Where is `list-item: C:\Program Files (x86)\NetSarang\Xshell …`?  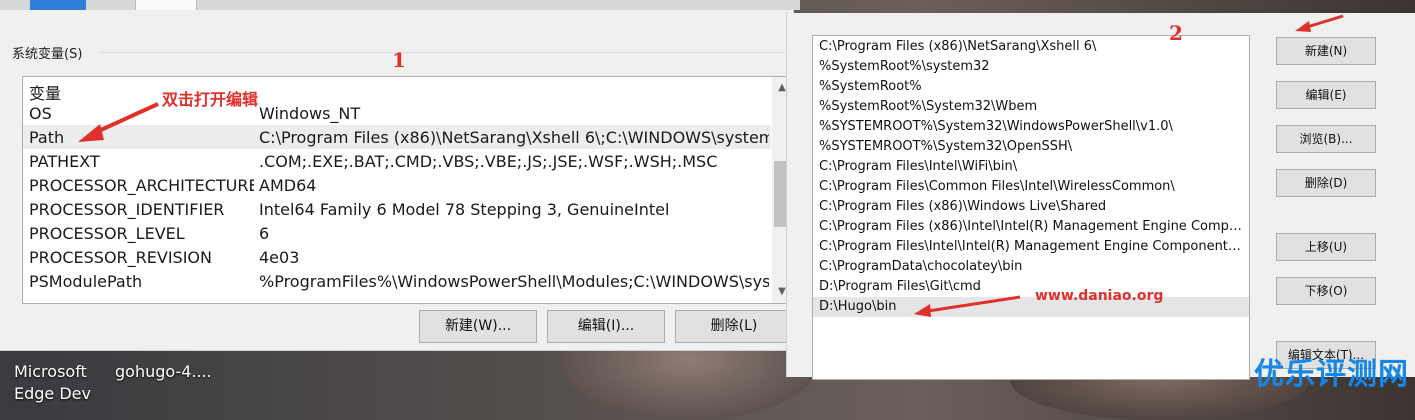 list-item: C:\Program Files (x86)\NetSarang\Xshell … is located at coordinates (1031, 47).